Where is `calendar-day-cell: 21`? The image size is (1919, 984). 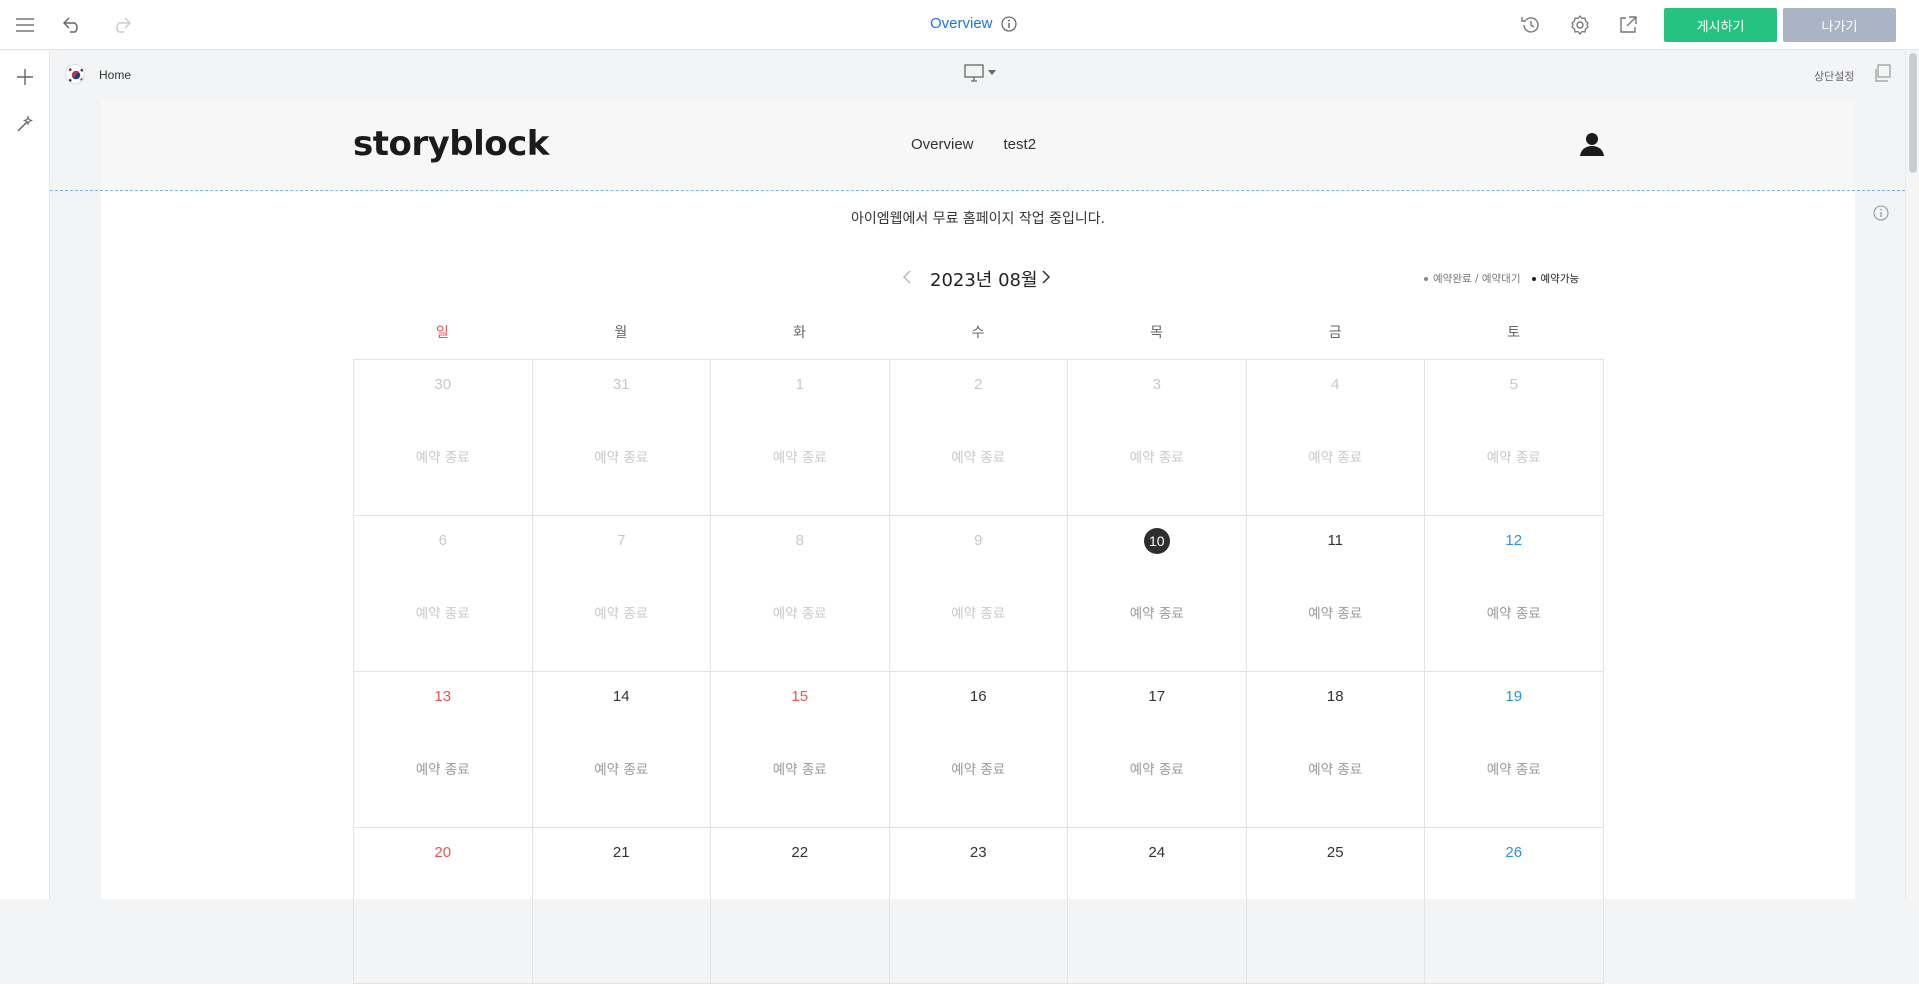
calendar-day-cell: 21 is located at coordinates (621, 906).